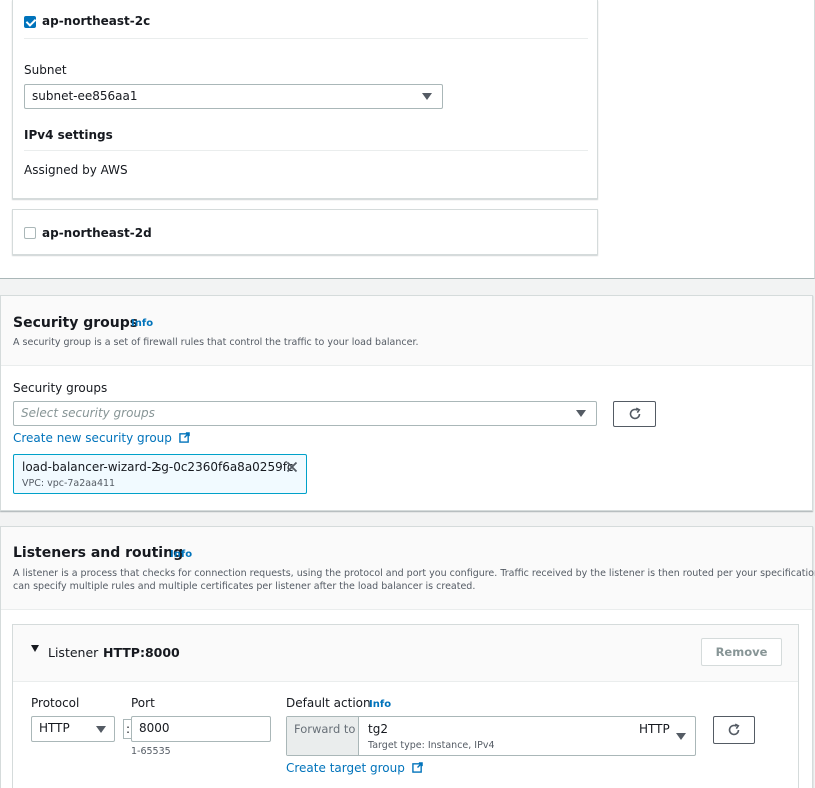 Image resolution: width=815 pixels, height=788 pixels. I want to click on port-hint: 1-65535, so click(151, 751).